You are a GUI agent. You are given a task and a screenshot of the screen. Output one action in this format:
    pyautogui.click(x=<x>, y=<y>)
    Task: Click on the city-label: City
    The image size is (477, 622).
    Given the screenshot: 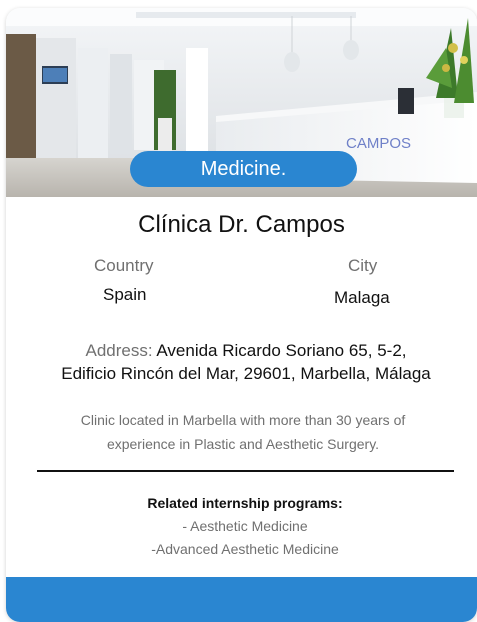 What is the action you would take?
    pyautogui.click(x=363, y=265)
    